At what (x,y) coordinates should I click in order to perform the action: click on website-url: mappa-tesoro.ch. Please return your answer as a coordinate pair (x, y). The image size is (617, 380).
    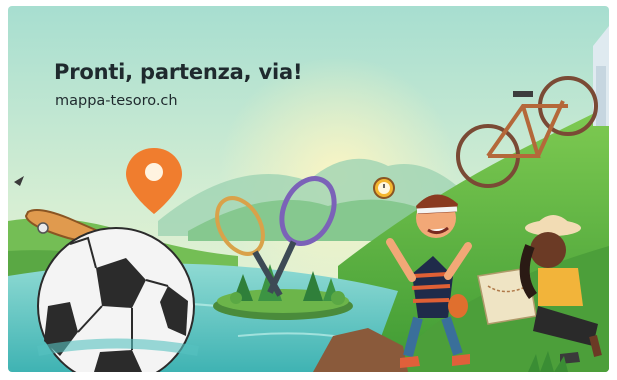
    Looking at the image, I should click on (116, 101).